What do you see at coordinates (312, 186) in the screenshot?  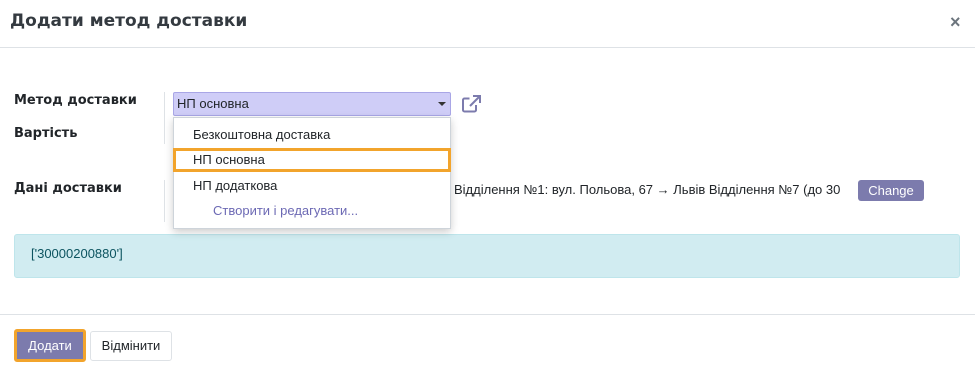 I see `dropdown-option: НП додаткова` at bounding box center [312, 186].